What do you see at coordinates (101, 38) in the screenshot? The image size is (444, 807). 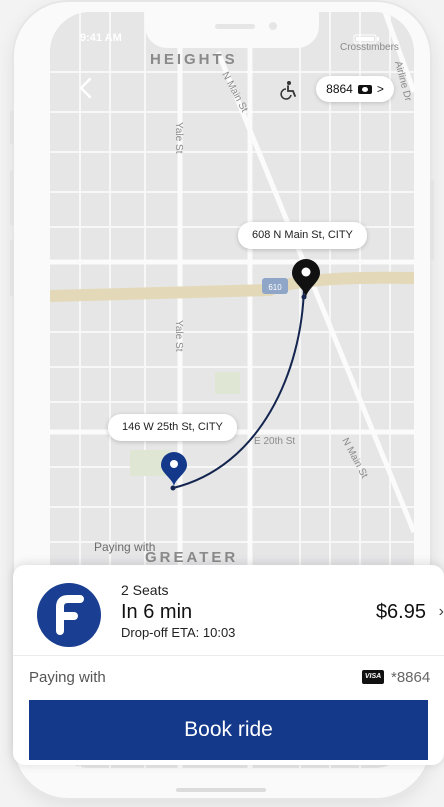 I see `status-time: 9:41 AM` at bounding box center [101, 38].